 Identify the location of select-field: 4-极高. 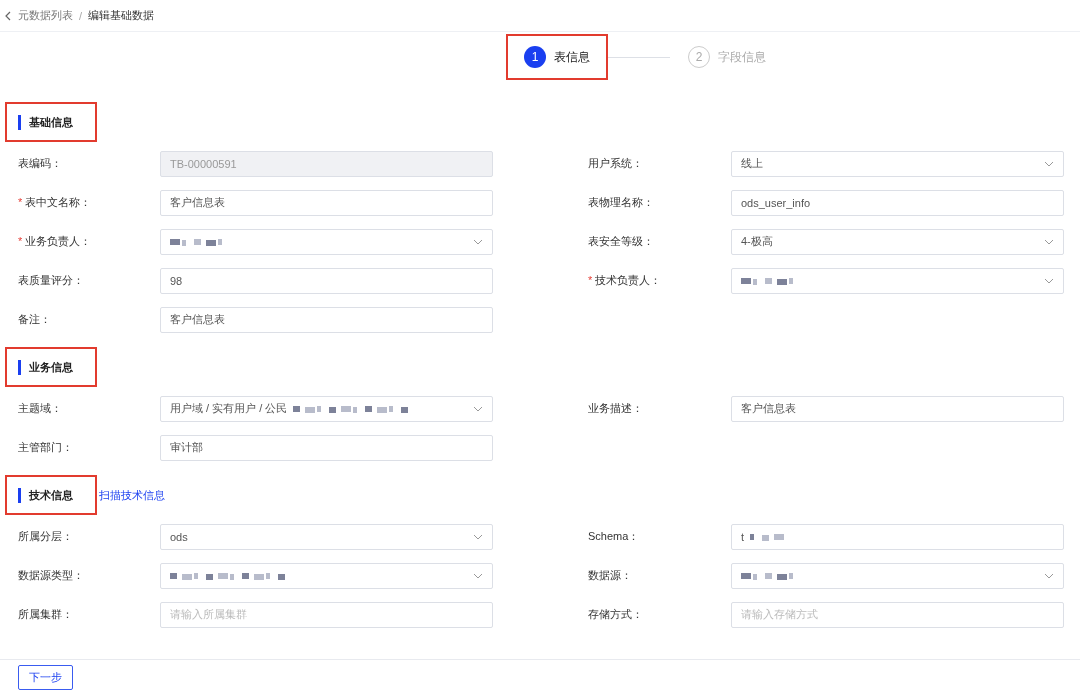
(897, 241).